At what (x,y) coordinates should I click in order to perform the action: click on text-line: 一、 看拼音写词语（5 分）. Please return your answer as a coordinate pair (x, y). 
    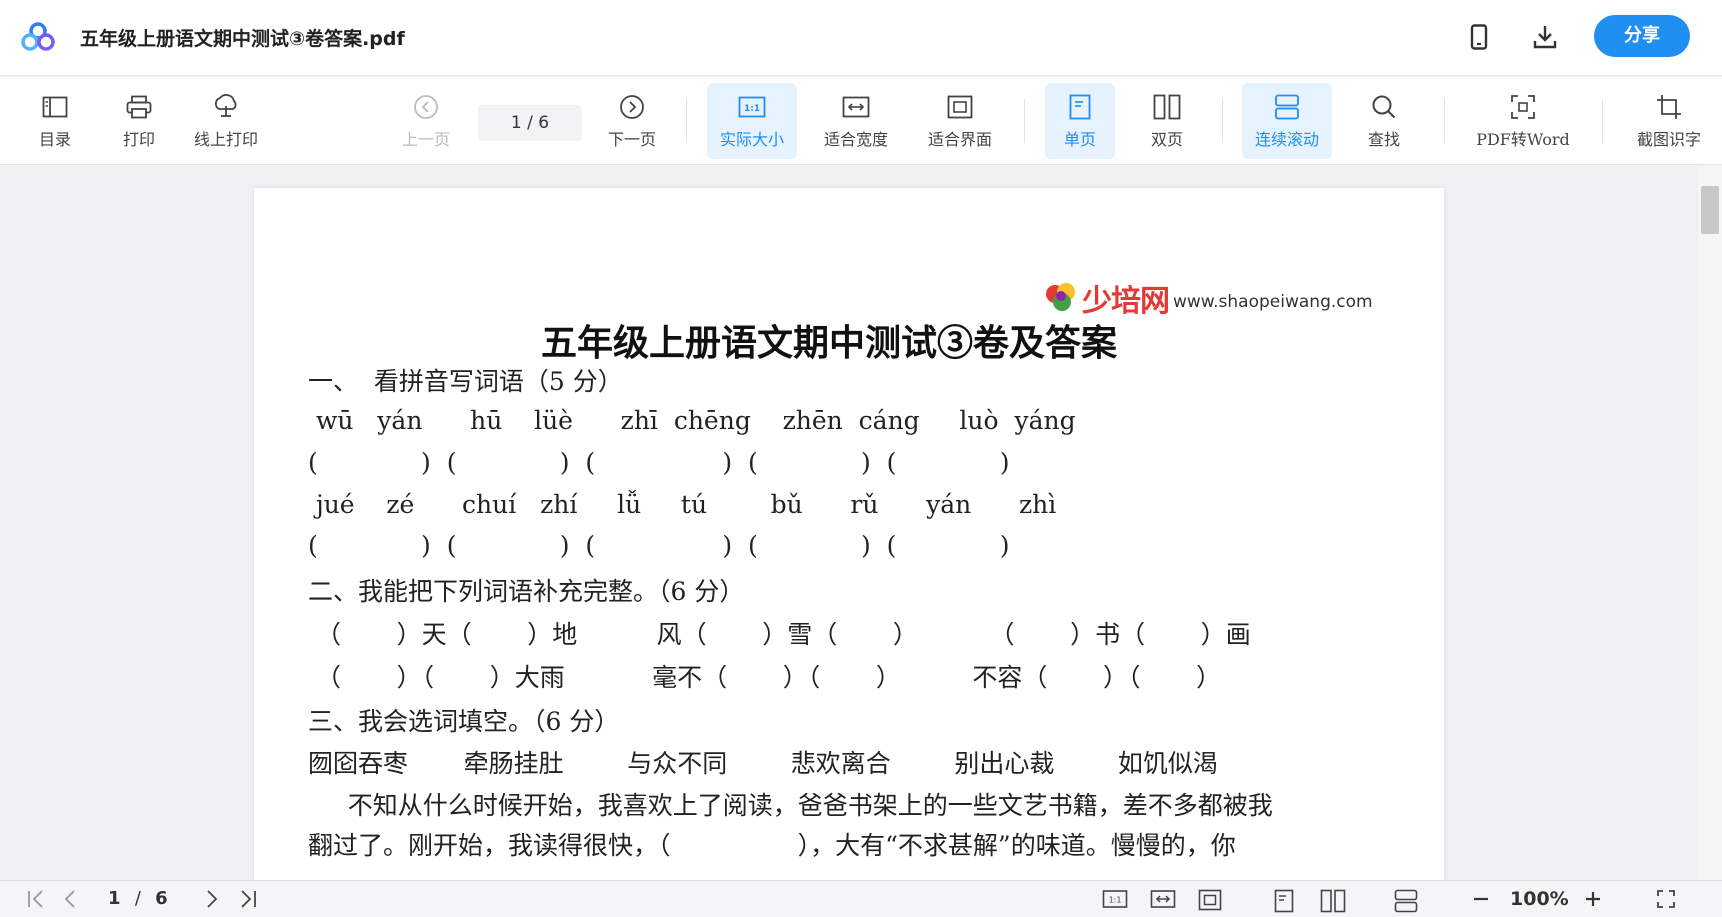
    Looking at the image, I should click on (465, 381).